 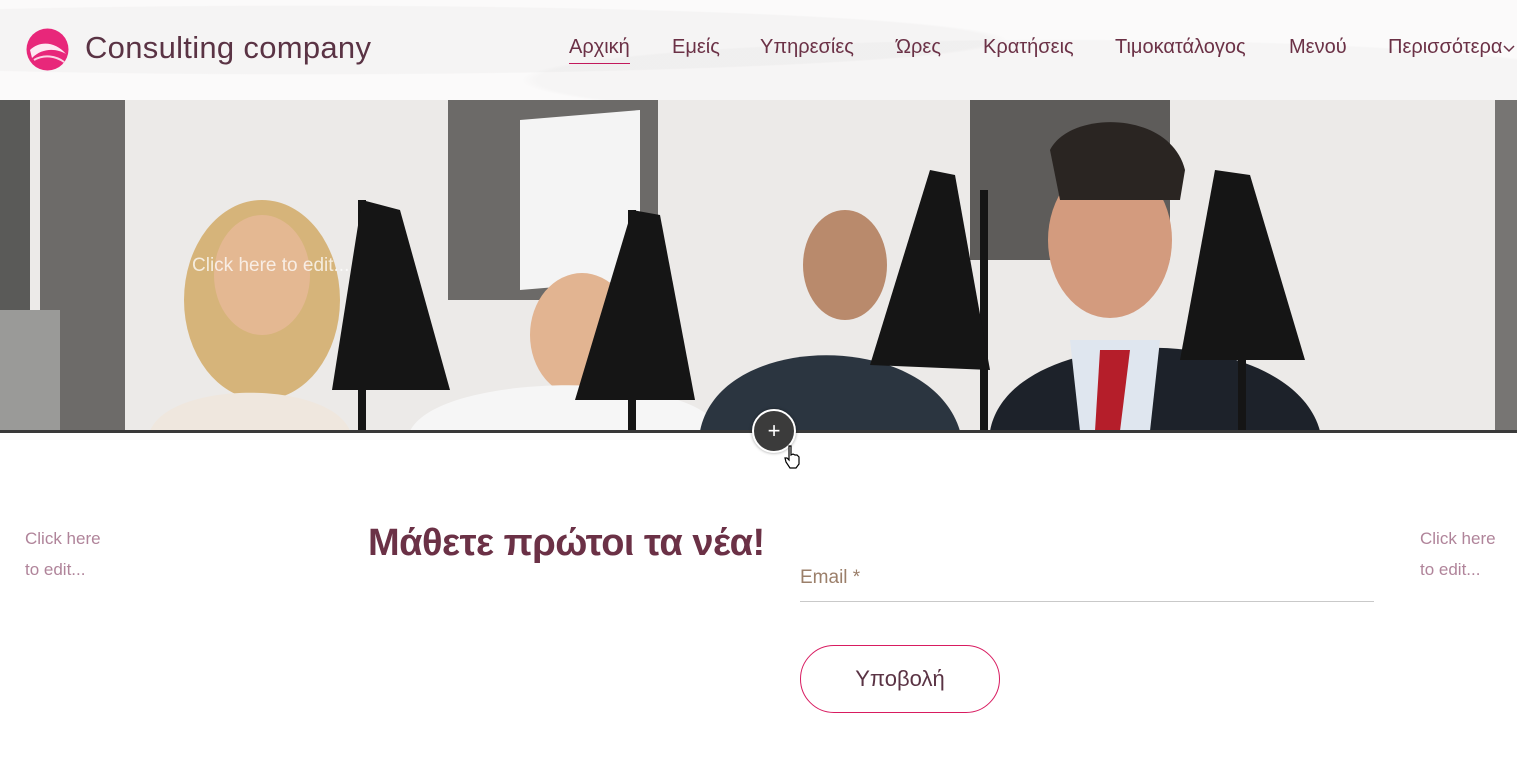 What do you see at coordinates (792, 457) in the screenshot?
I see `hand-pointer-icon` at bounding box center [792, 457].